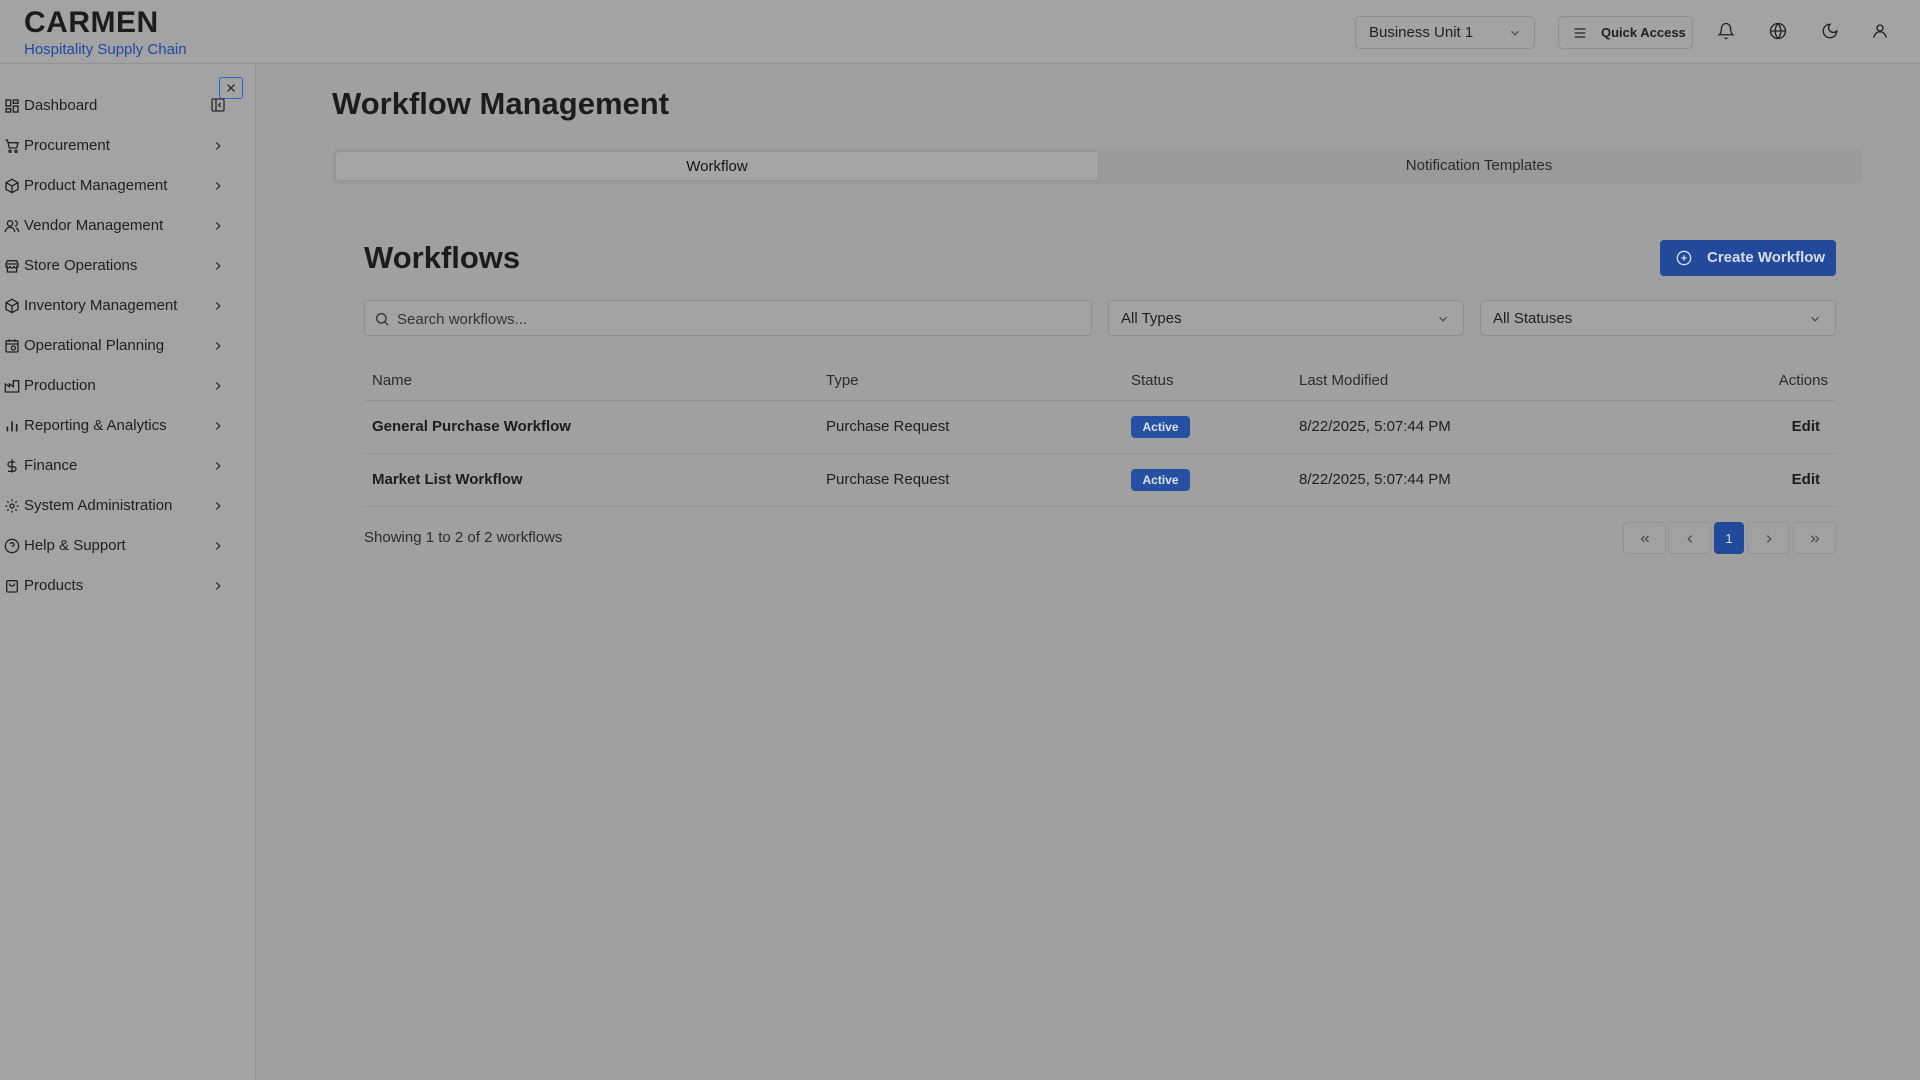  Describe the element at coordinates (717, 166) in the screenshot. I see `tab-workflow: Workflow` at that location.